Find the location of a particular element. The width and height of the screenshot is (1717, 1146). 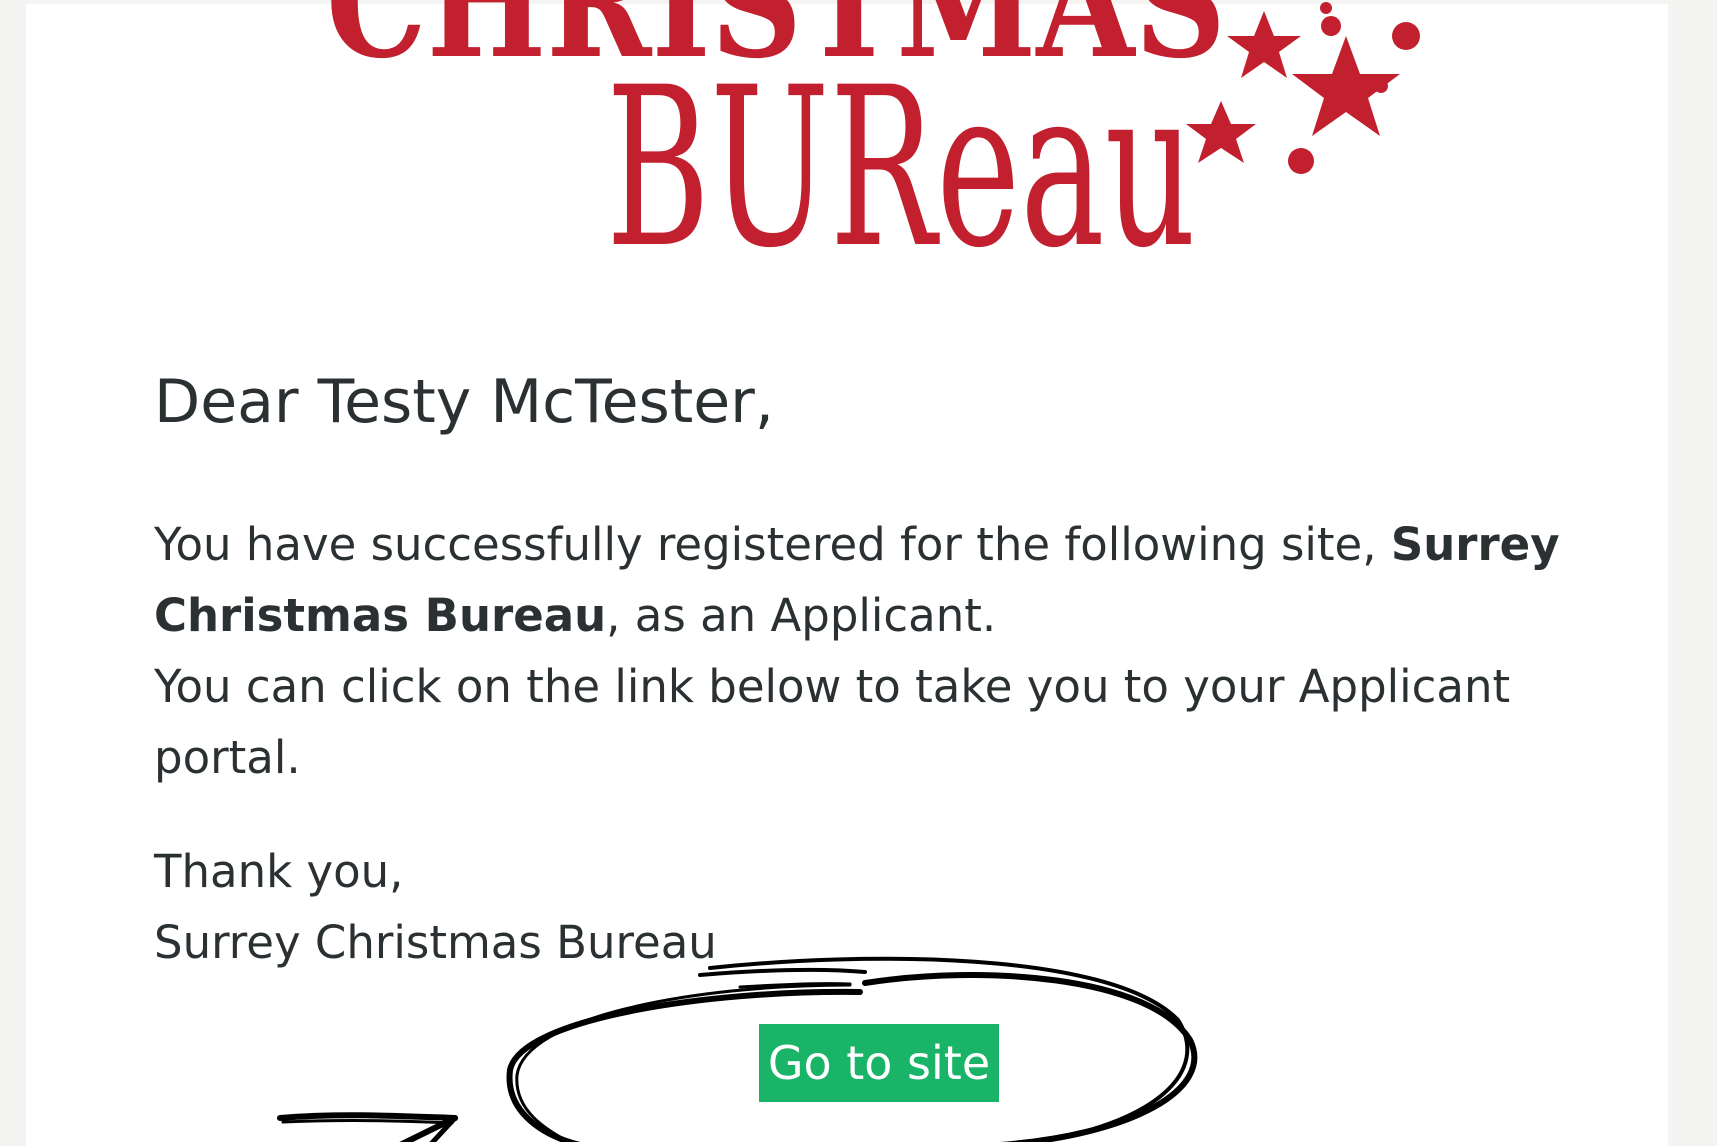

go-to-site-button: Go to site is located at coordinates (879, 1063).